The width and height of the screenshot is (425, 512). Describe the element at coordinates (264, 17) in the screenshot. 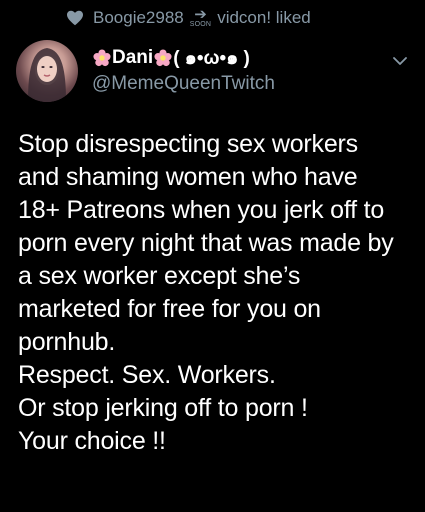

I see `context-suffix: vidcon! liked` at that location.